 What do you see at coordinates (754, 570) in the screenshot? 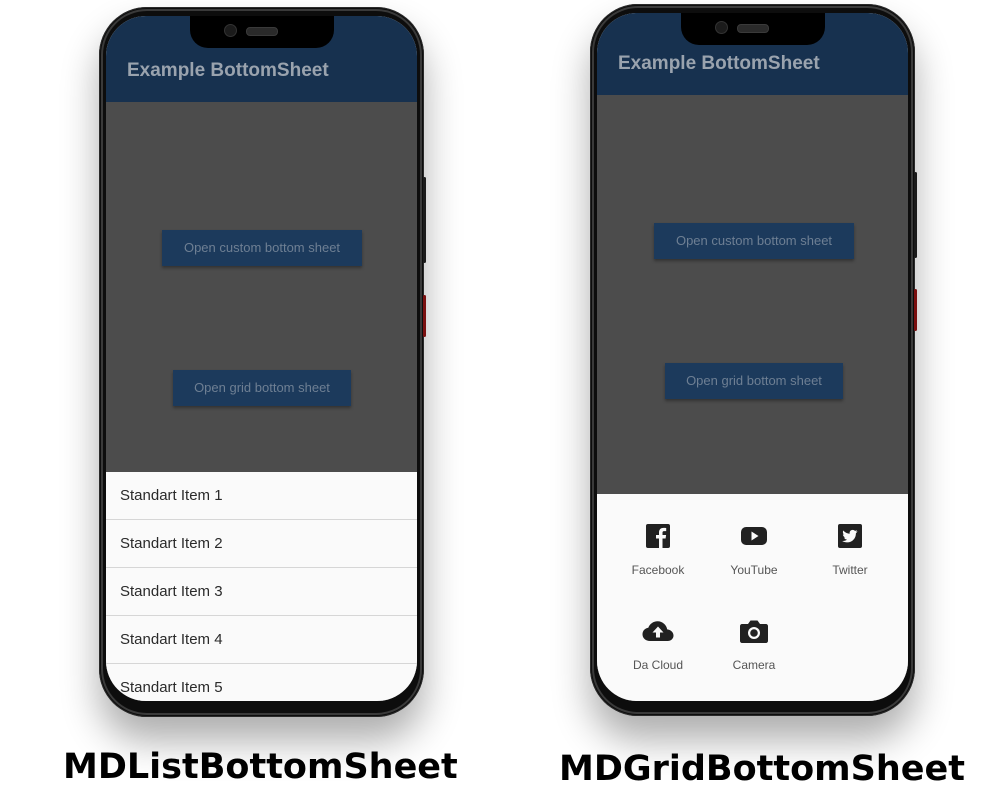
I see `grid-item-label: YouTube` at bounding box center [754, 570].